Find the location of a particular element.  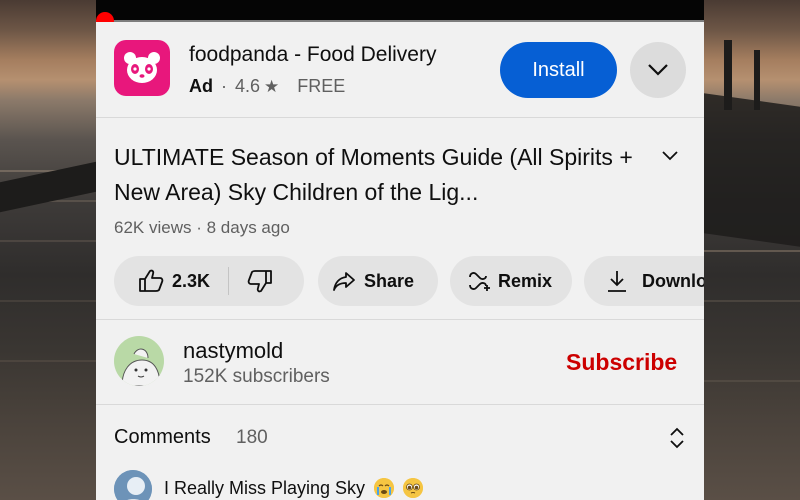

upload-age: 8 days ago is located at coordinates (248, 227).